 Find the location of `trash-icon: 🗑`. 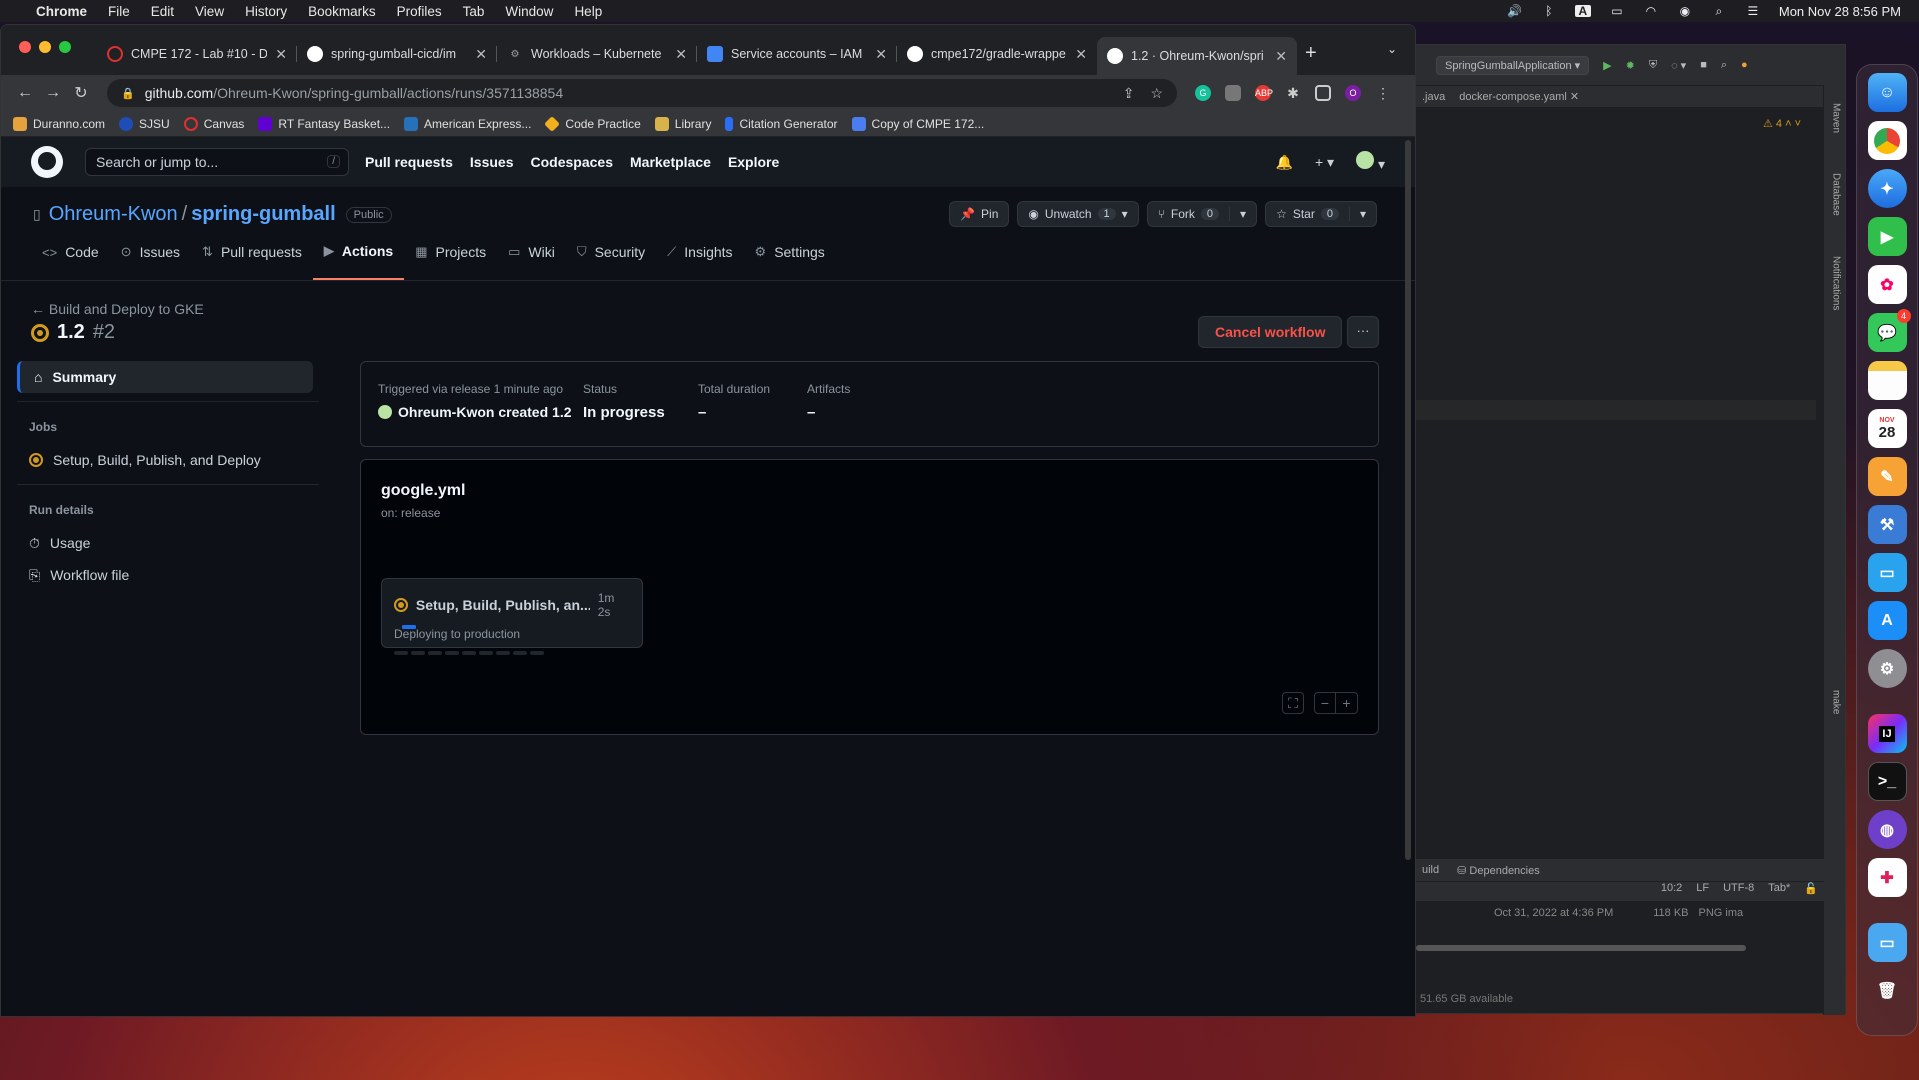

trash-icon: 🗑 is located at coordinates (1887, 990).